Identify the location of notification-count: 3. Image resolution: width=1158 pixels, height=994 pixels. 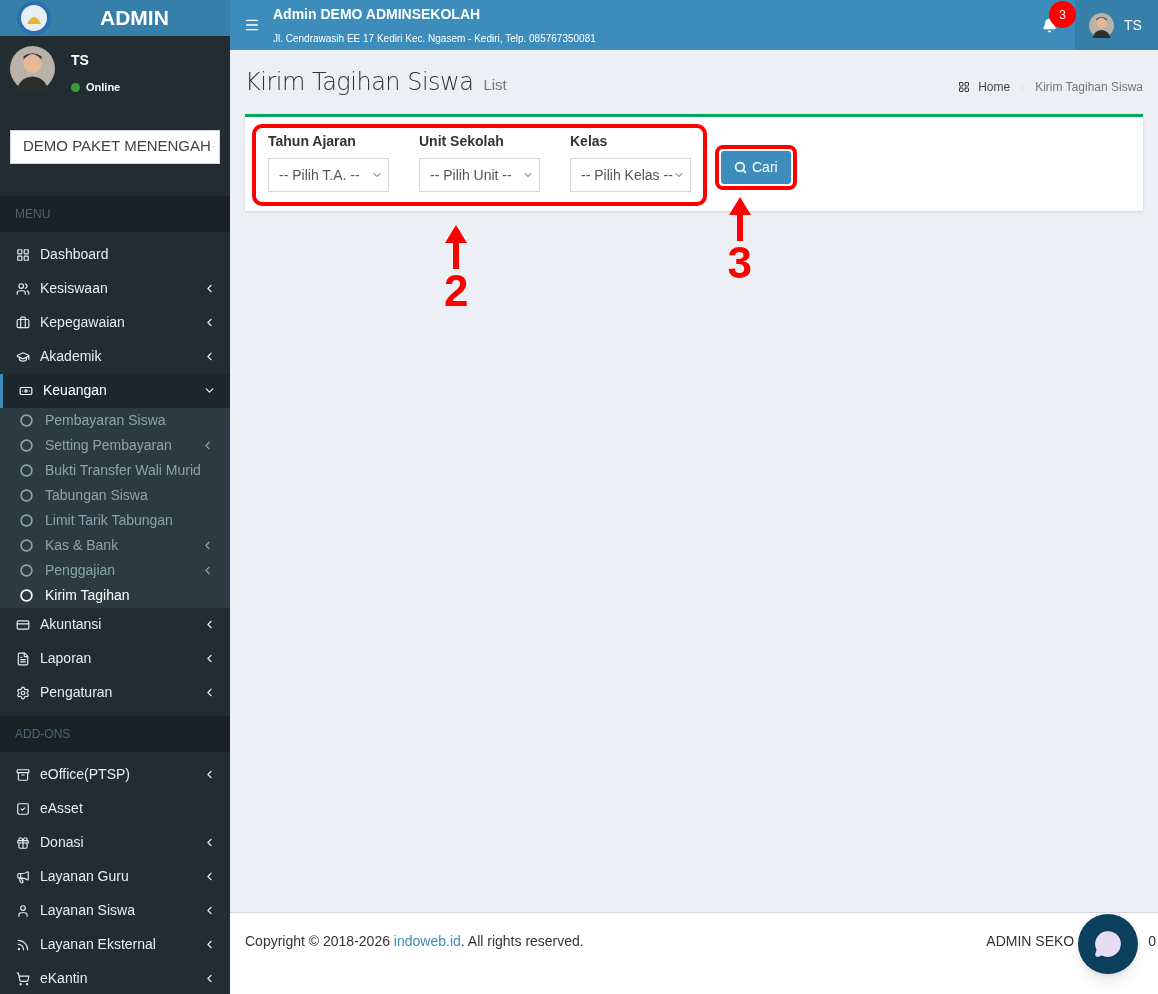
(1062, 14).